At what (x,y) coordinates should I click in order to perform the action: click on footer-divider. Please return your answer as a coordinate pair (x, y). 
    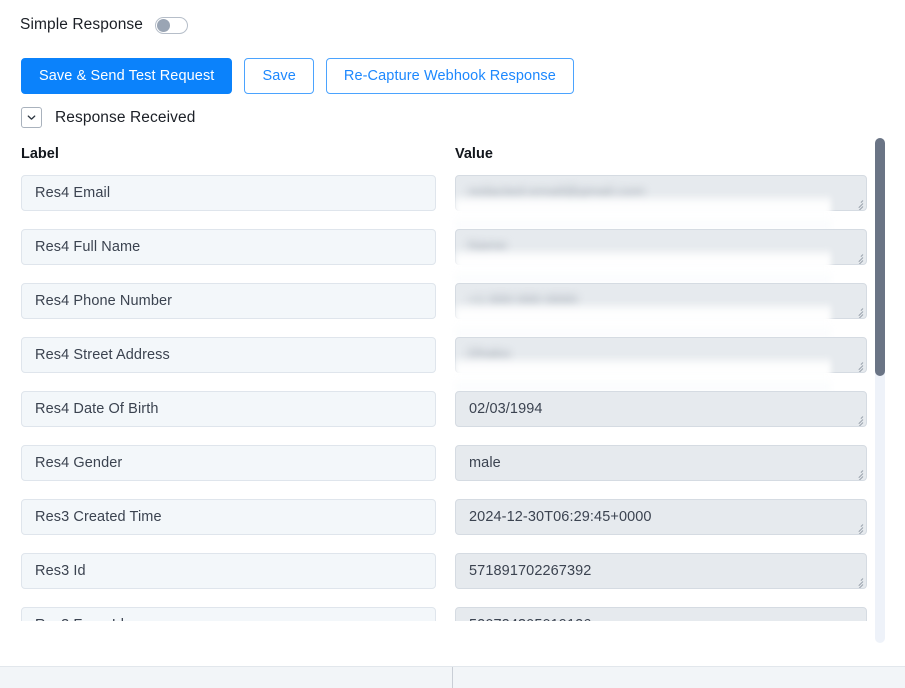
    Looking at the image, I should click on (452, 677).